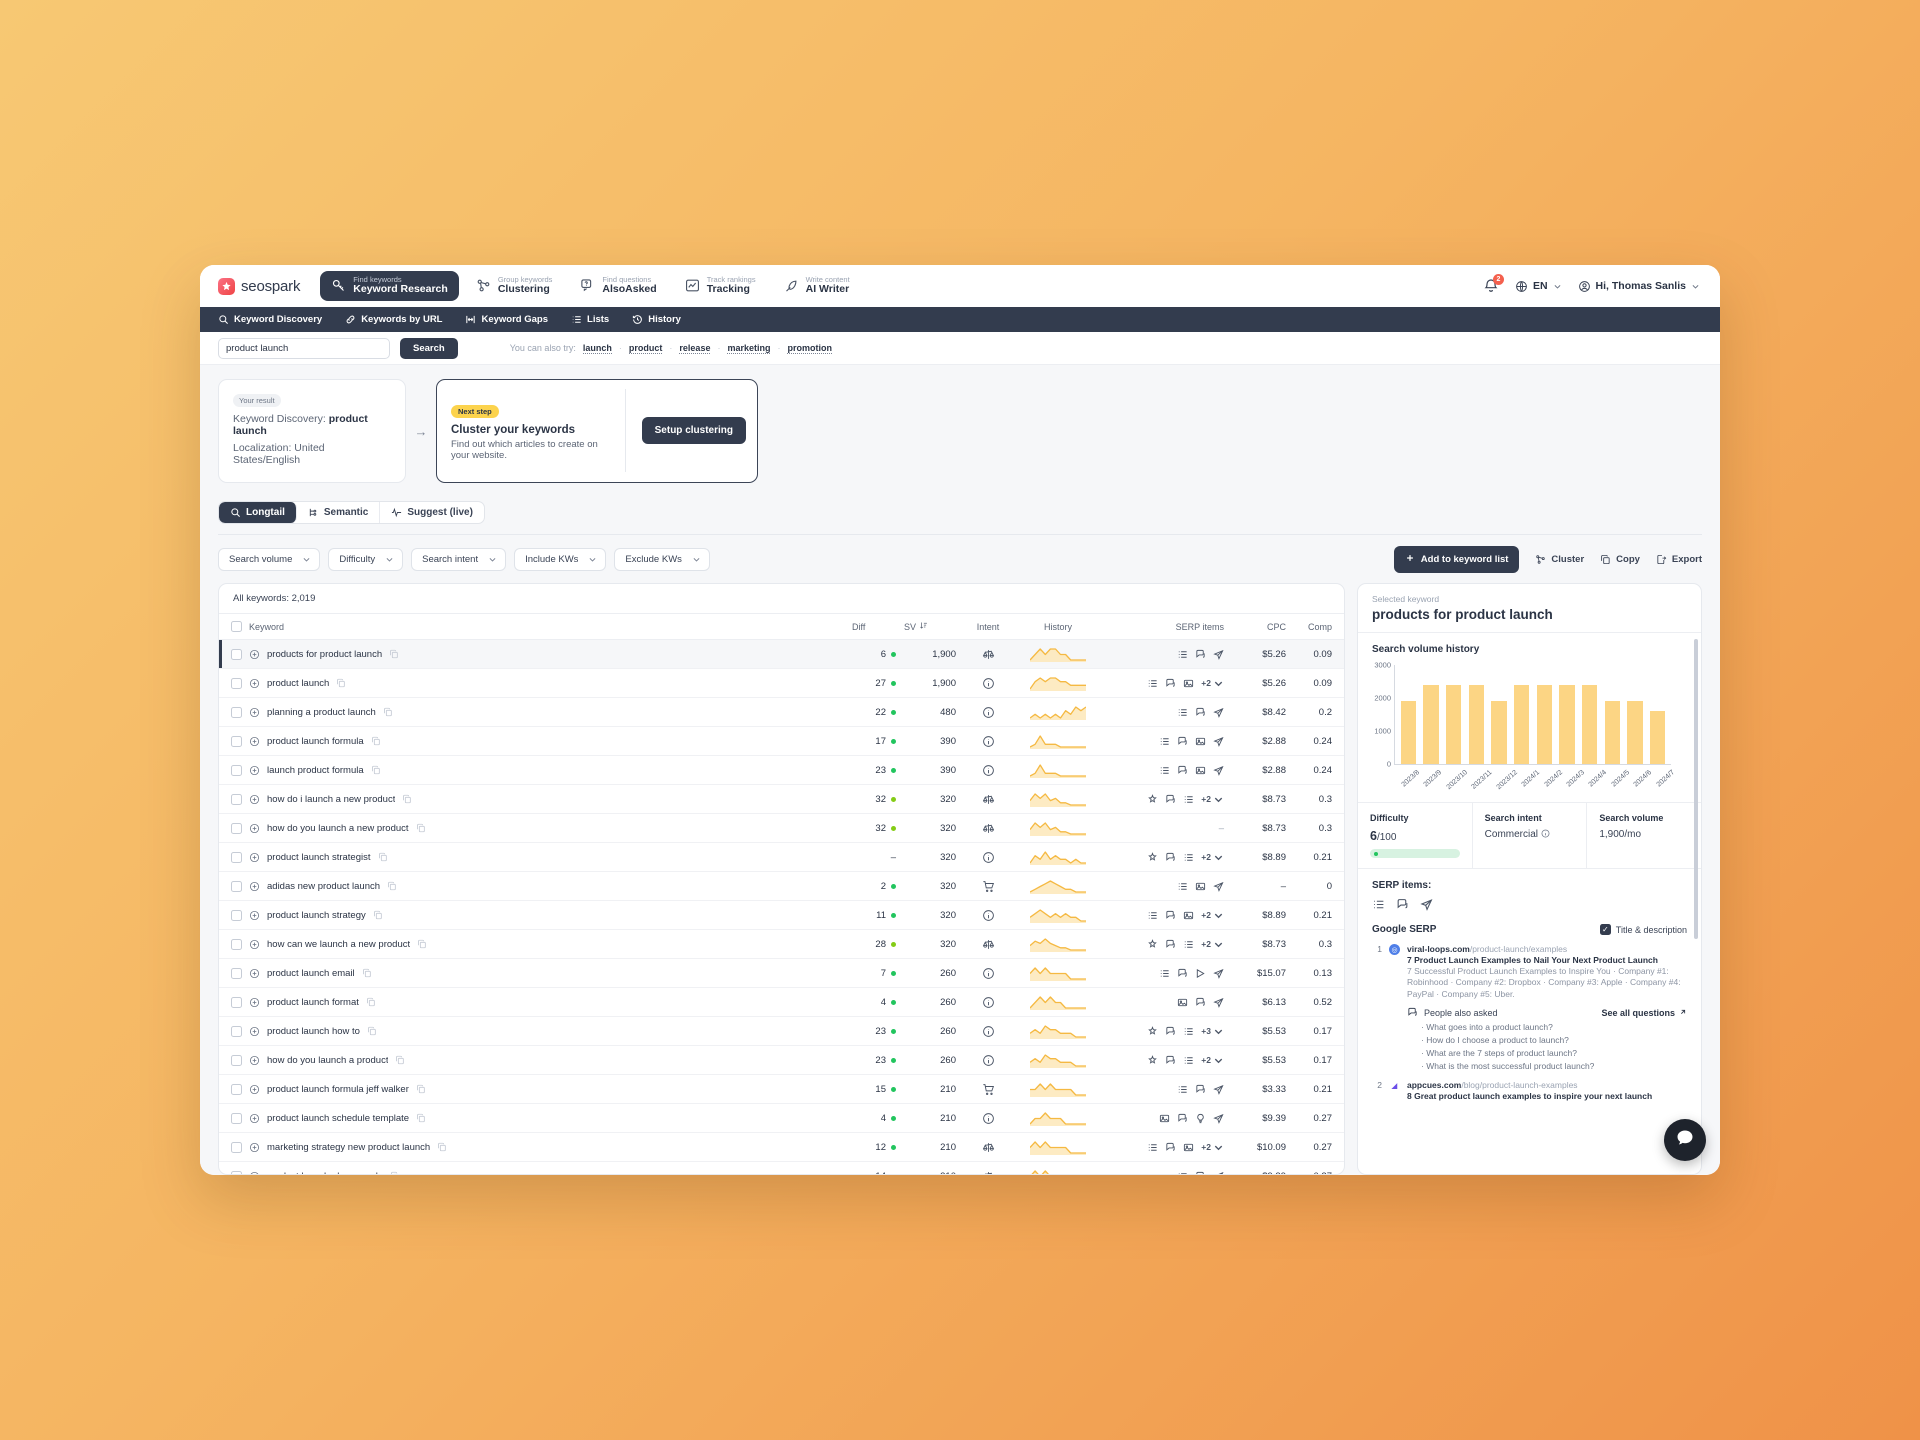 The width and height of the screenshot is (1920, 1440). What do you see at coordinates (459, 559) in the screenshot?
I see `filter-search-intent: Search intent` at bounding box center [459, 559].